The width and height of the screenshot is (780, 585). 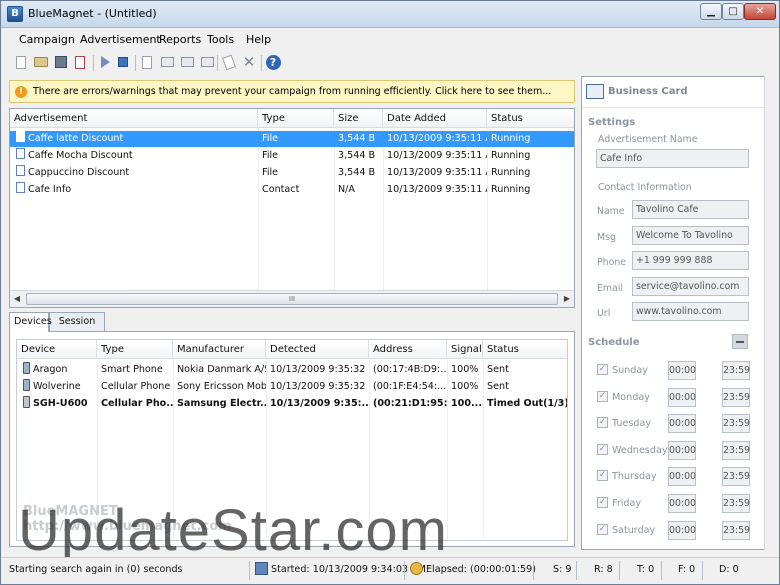 I want to click on collapse-schedule-button, so click(x=740, y=341).